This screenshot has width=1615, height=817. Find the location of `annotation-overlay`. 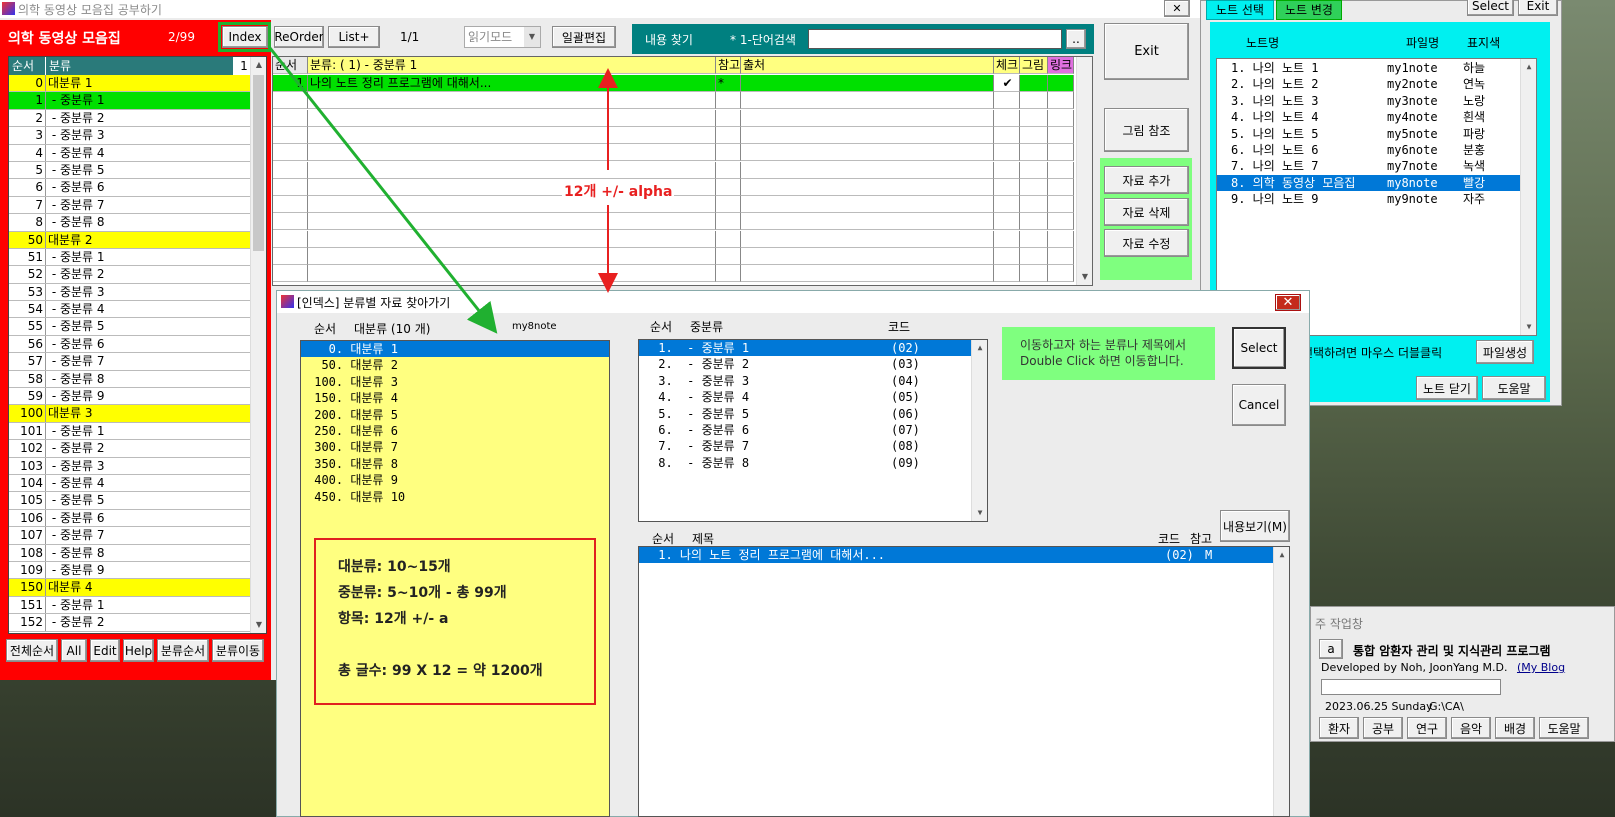

annotation-overlay is located at coordinates (443, 190).